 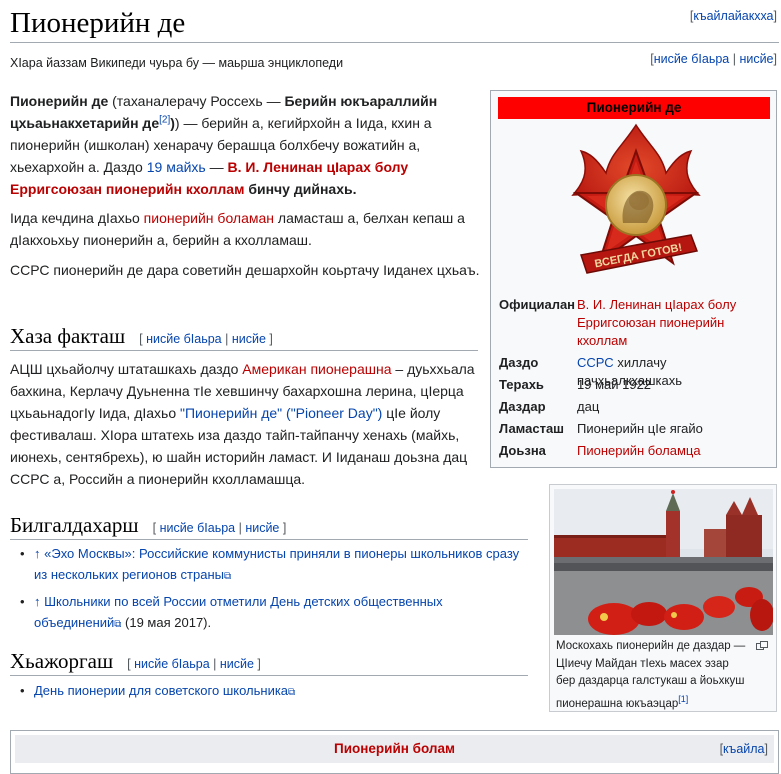 I want to click on refs-edit-source: нисйе бІаьра, so click(x=198, y=528).